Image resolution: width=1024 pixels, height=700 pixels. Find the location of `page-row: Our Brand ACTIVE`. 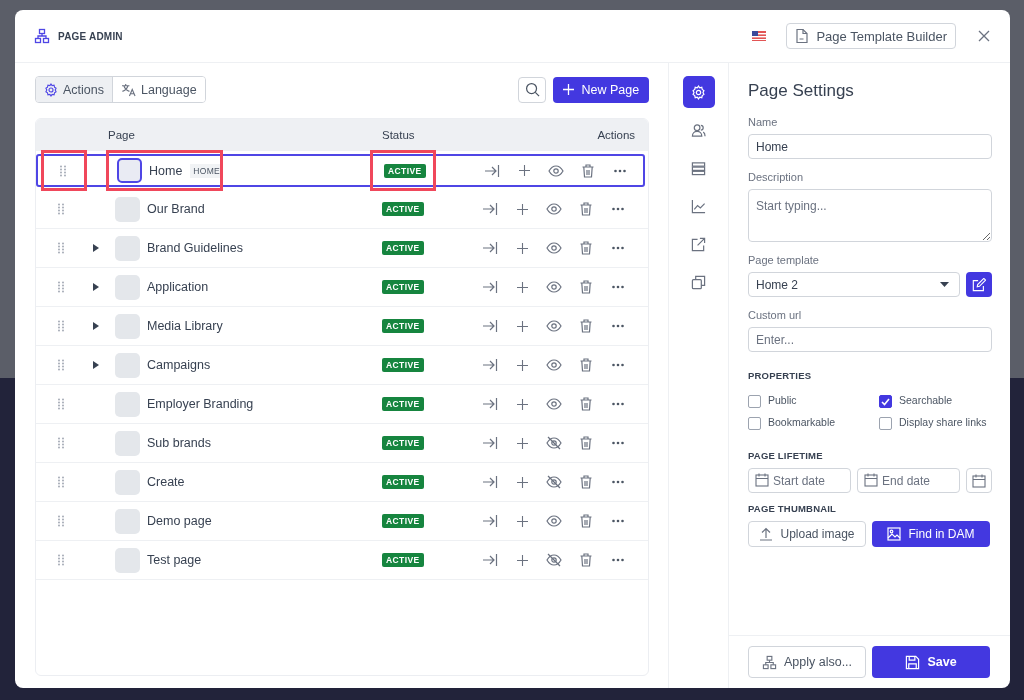

page-row: Our Brand ACTIVE is located at coordinates (342, 209).